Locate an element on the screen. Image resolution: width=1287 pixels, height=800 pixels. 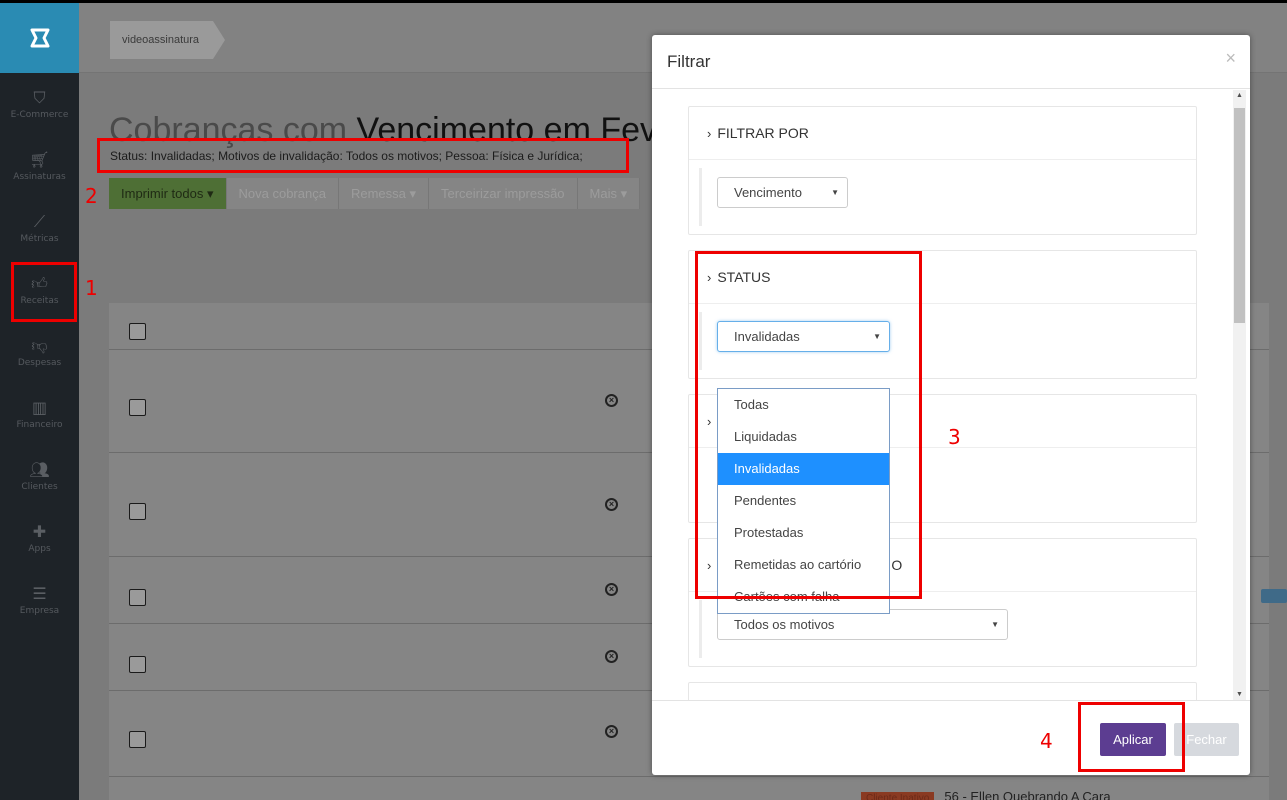
logo-icon is located at coordinates (39, 38).